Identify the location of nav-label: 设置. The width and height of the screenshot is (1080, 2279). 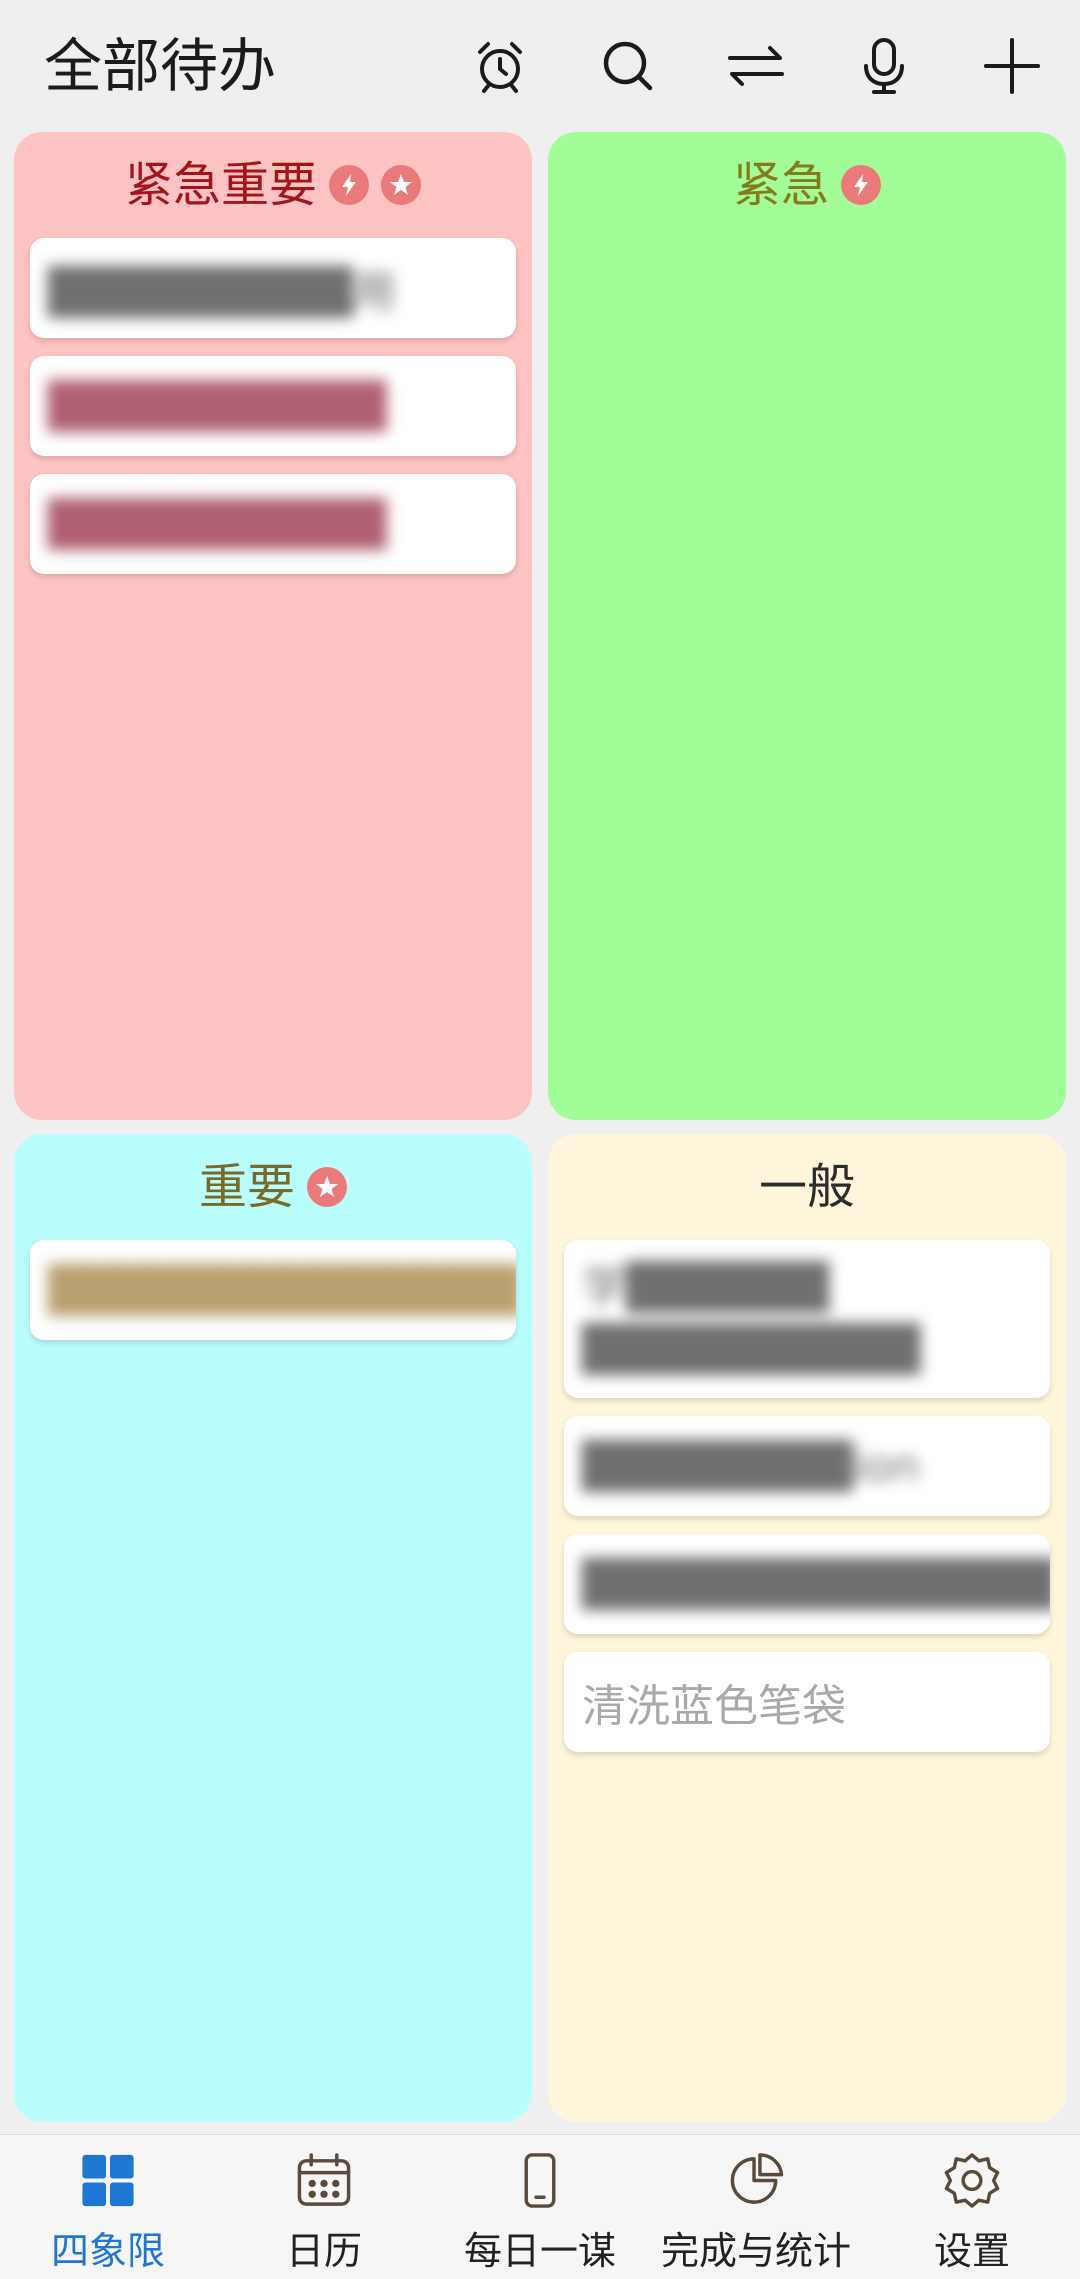
(971, 2251).